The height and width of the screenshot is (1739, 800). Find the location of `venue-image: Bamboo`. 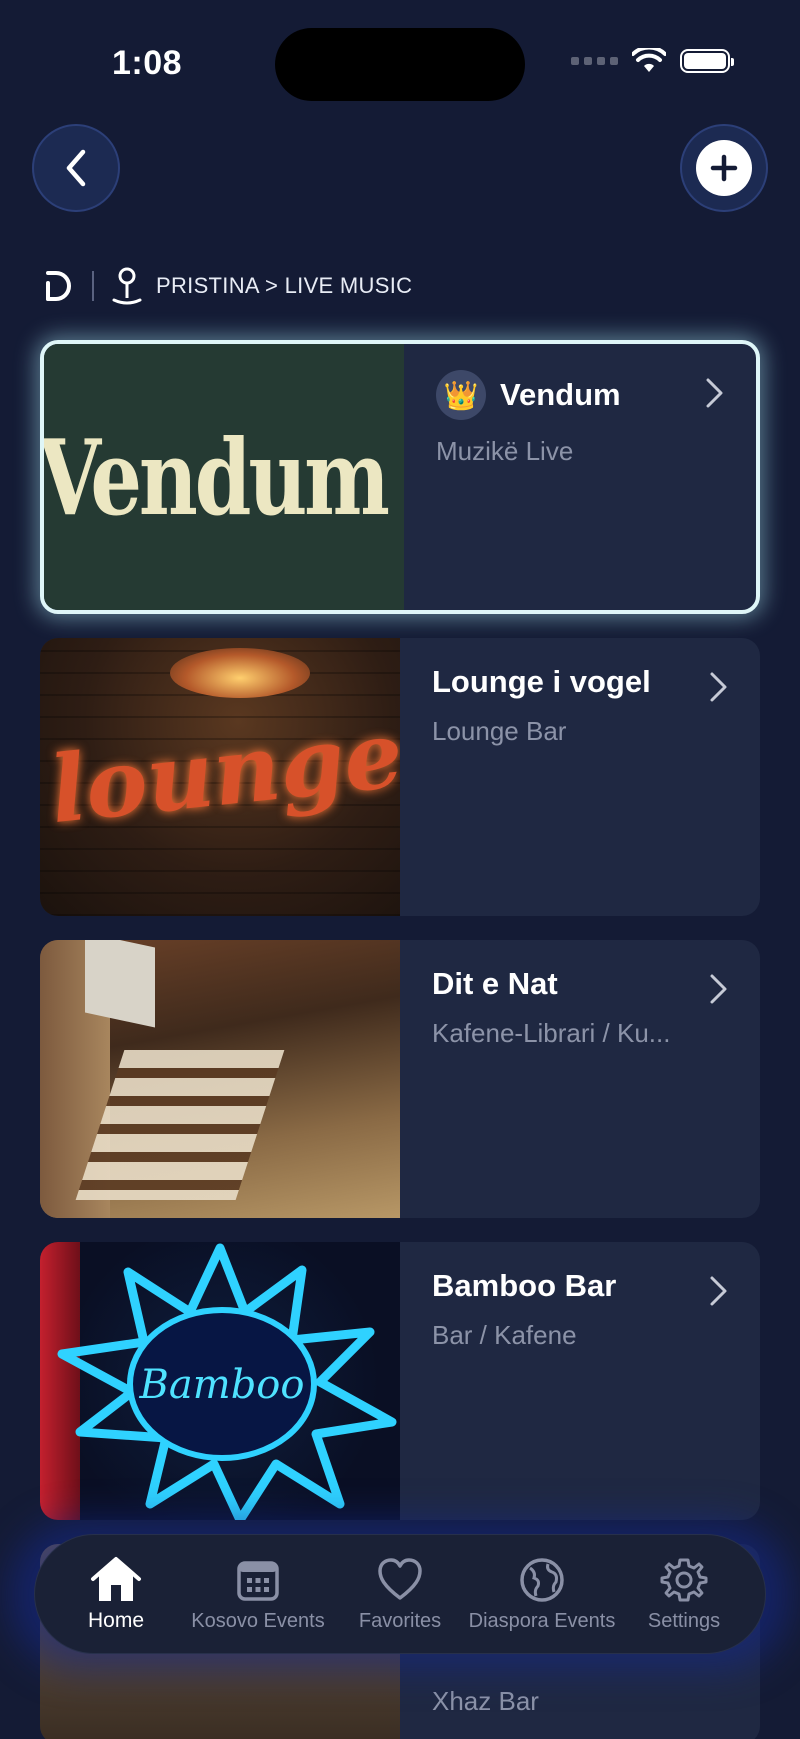

venue-image: Bamboo is located at coordinates (220, 1381).